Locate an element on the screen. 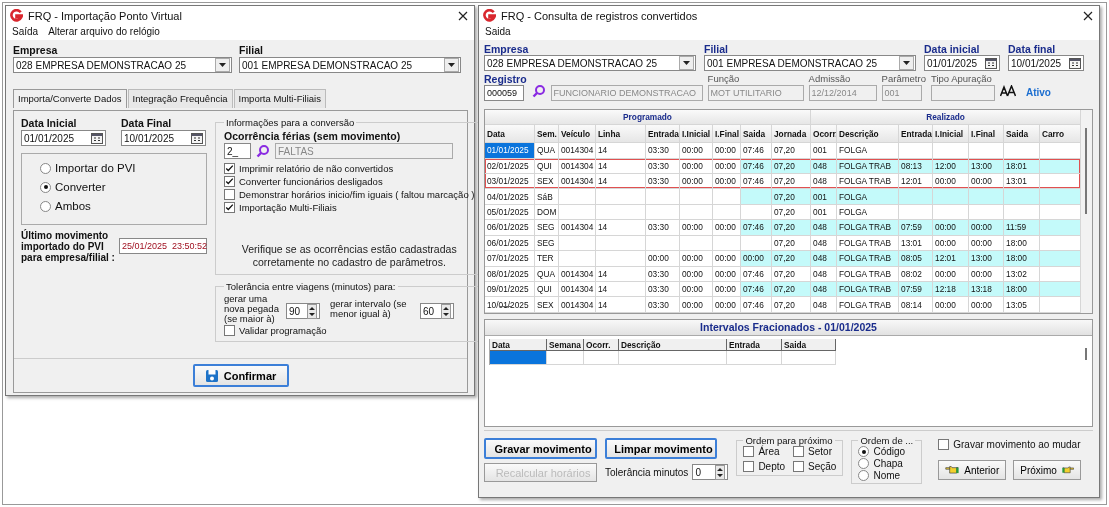 The height and width of the screenshot is (507, 1109). table-cell: FOLGA is located at coordinates (868, 197).